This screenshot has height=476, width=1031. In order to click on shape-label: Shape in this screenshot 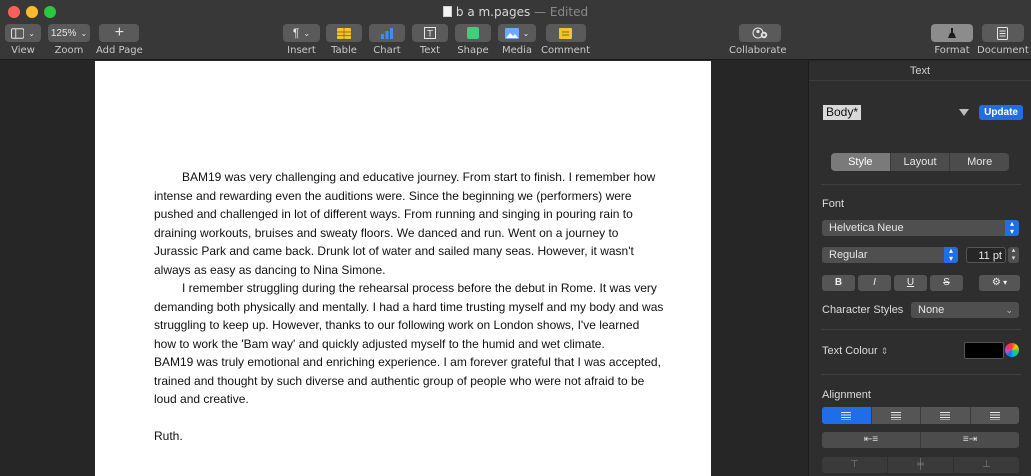, I will do `click(473, 50)`.